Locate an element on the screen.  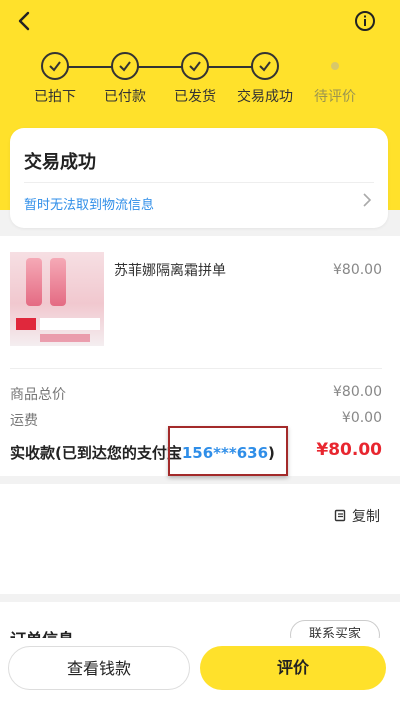
chevron-right-icon is located at coordinates (367, 202).